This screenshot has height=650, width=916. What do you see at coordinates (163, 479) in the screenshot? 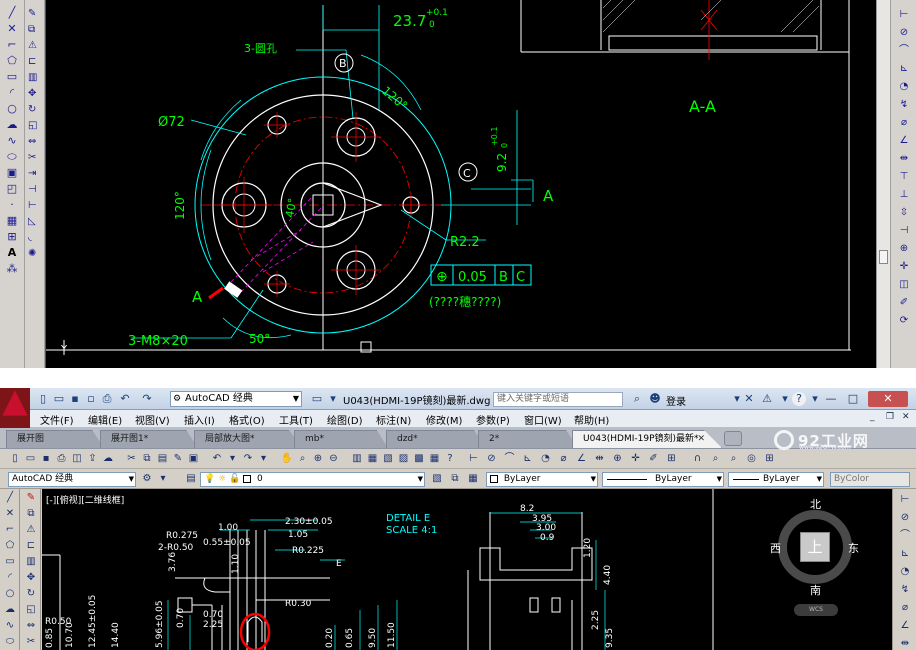
I see `workspace-toggle-icon: ▾` at bounding box center [163, 479].